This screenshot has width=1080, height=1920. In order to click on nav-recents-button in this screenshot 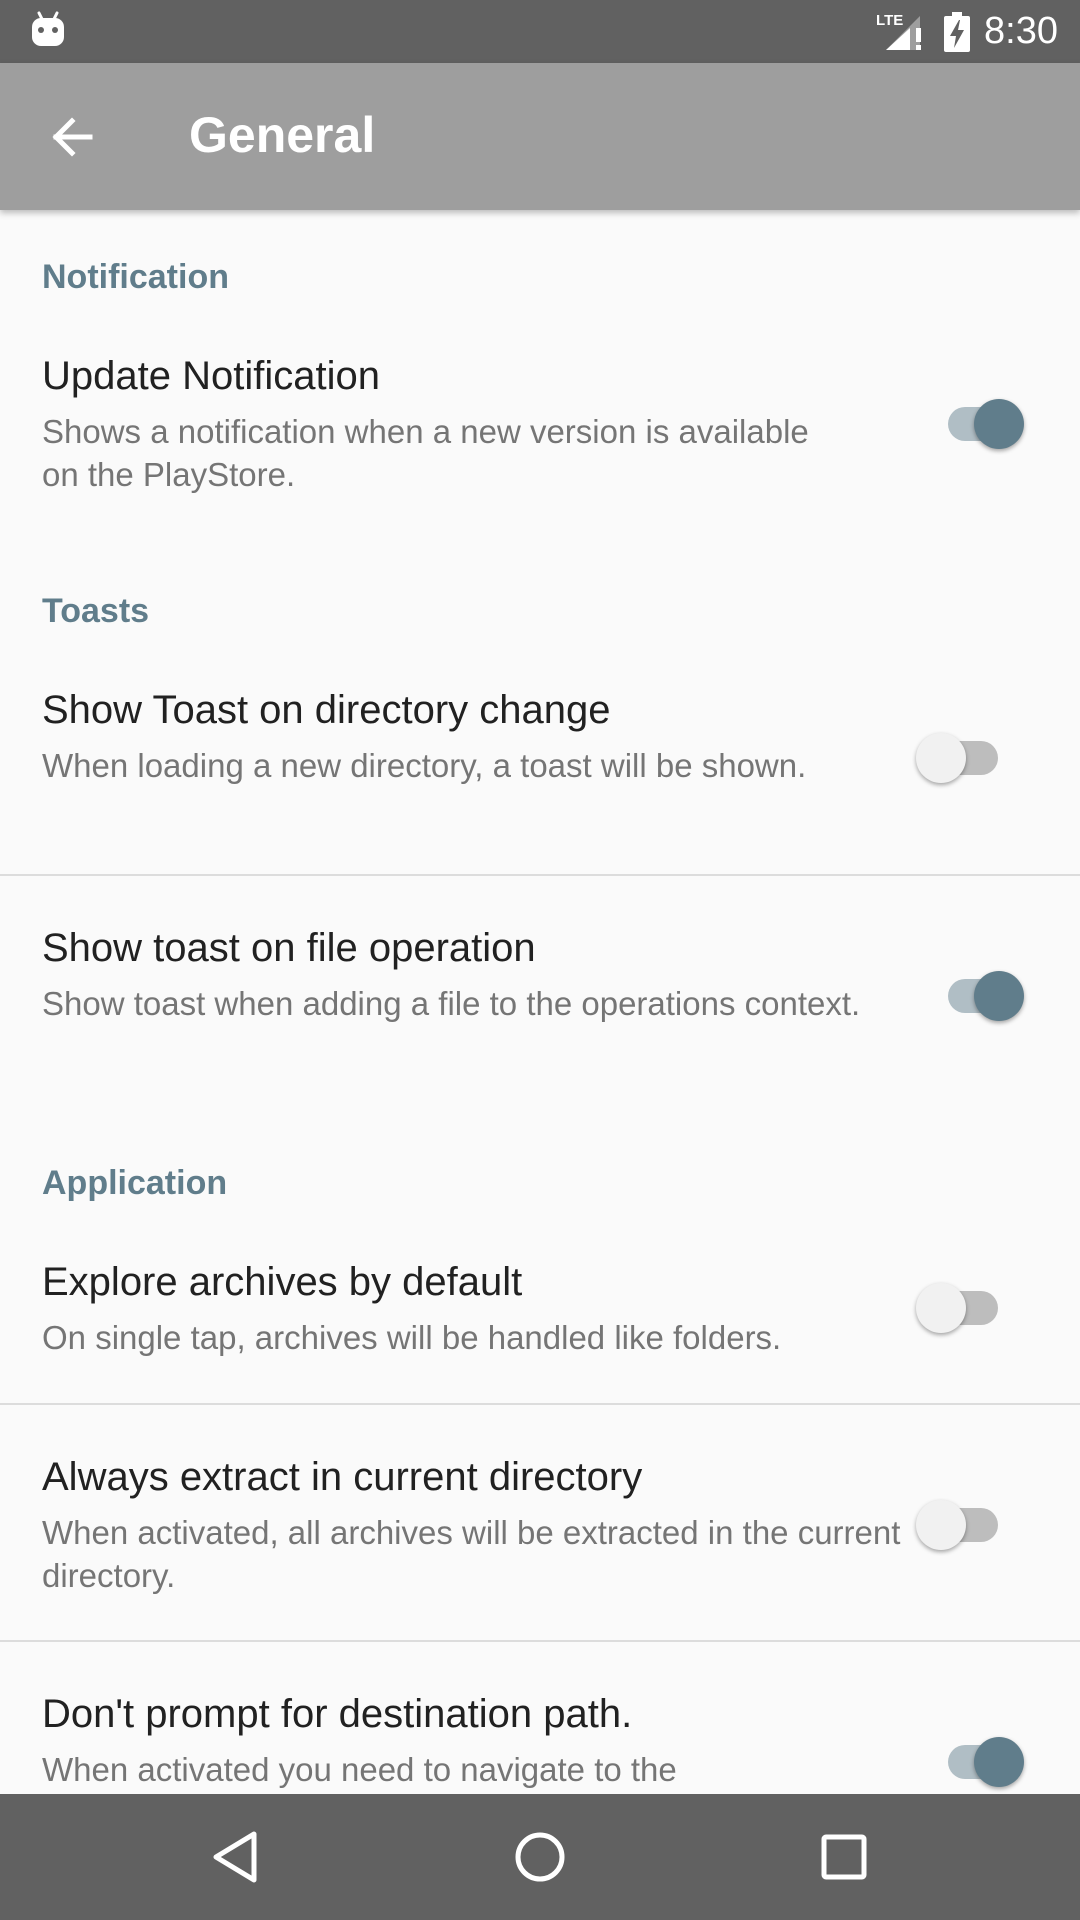, I will do `click(844, 1857)`.